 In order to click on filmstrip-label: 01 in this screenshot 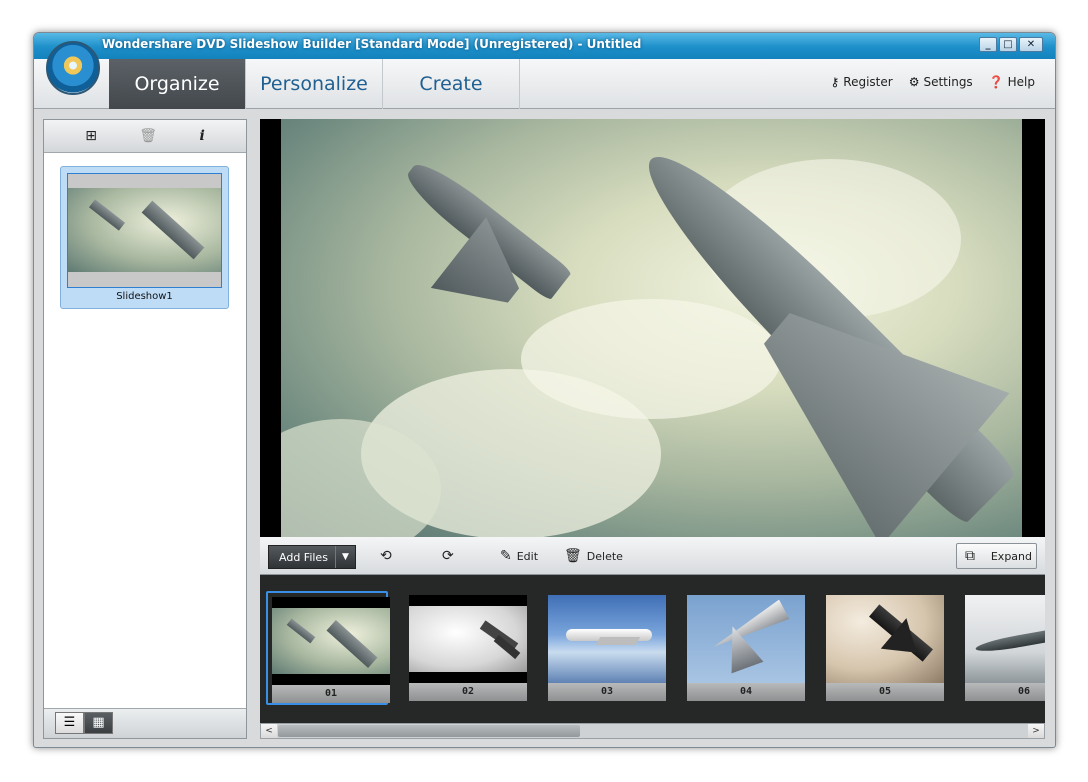, I will do `click(331, 694)`.